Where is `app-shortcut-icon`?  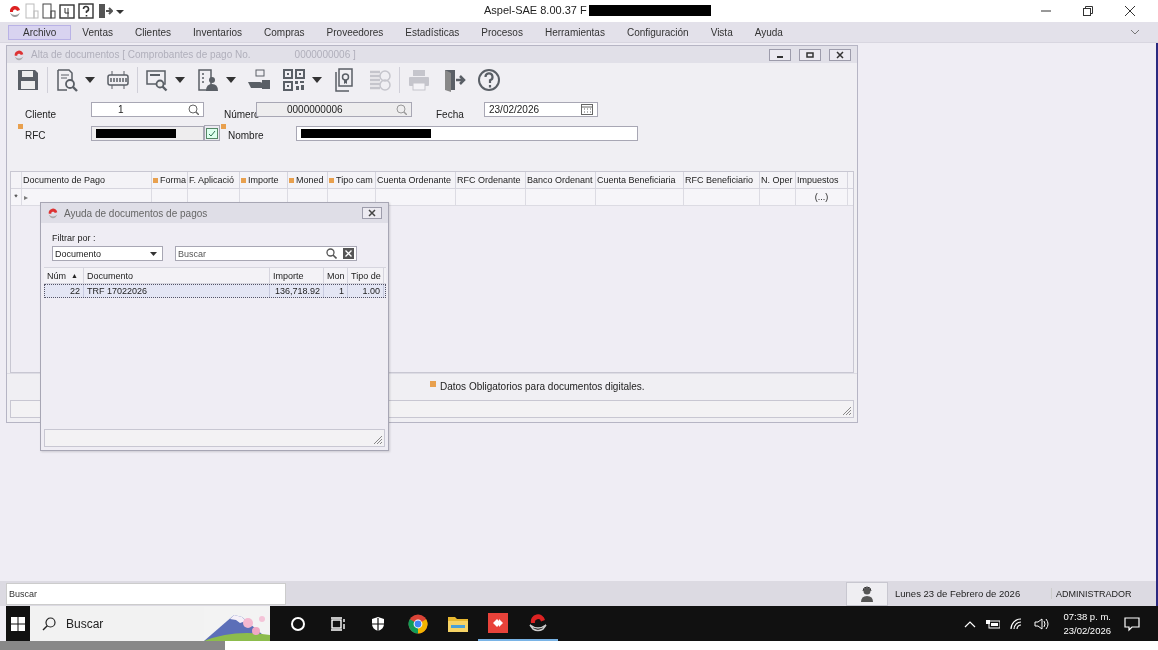 app-shortcut-icon is located at coordinates (498, 622).